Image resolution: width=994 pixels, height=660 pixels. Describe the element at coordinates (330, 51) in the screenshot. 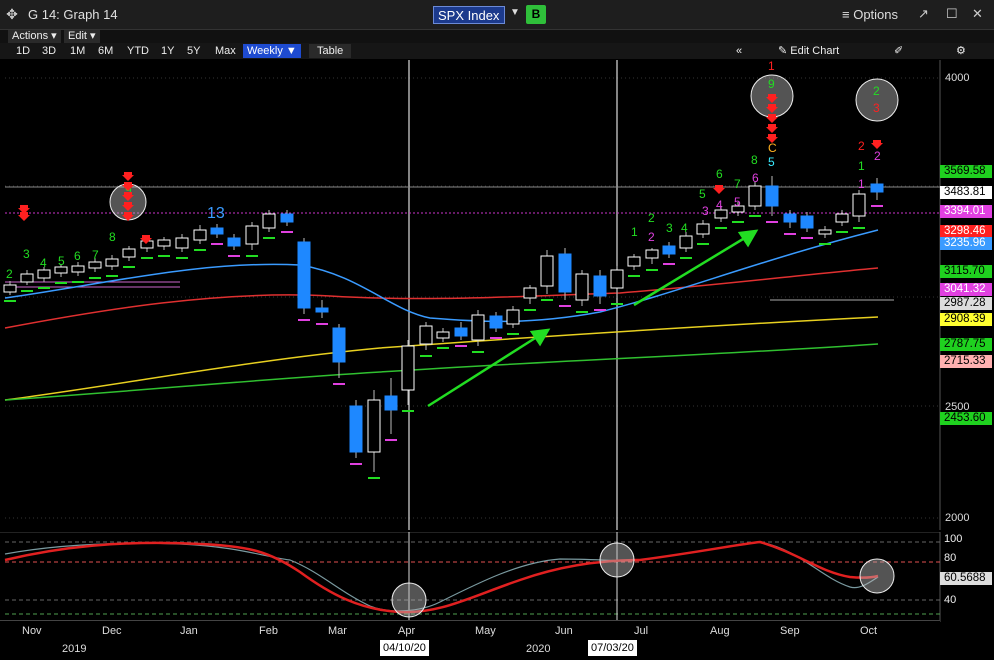

I see `table-button: Table` at that location.